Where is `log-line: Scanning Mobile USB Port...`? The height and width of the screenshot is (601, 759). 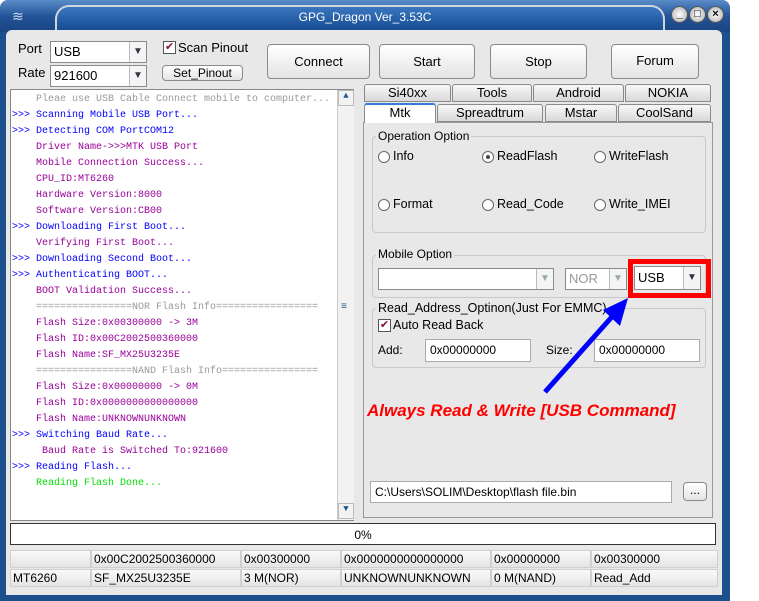 log-line: Scanning Mobile USB Port... is located at coordinates (117, 115).